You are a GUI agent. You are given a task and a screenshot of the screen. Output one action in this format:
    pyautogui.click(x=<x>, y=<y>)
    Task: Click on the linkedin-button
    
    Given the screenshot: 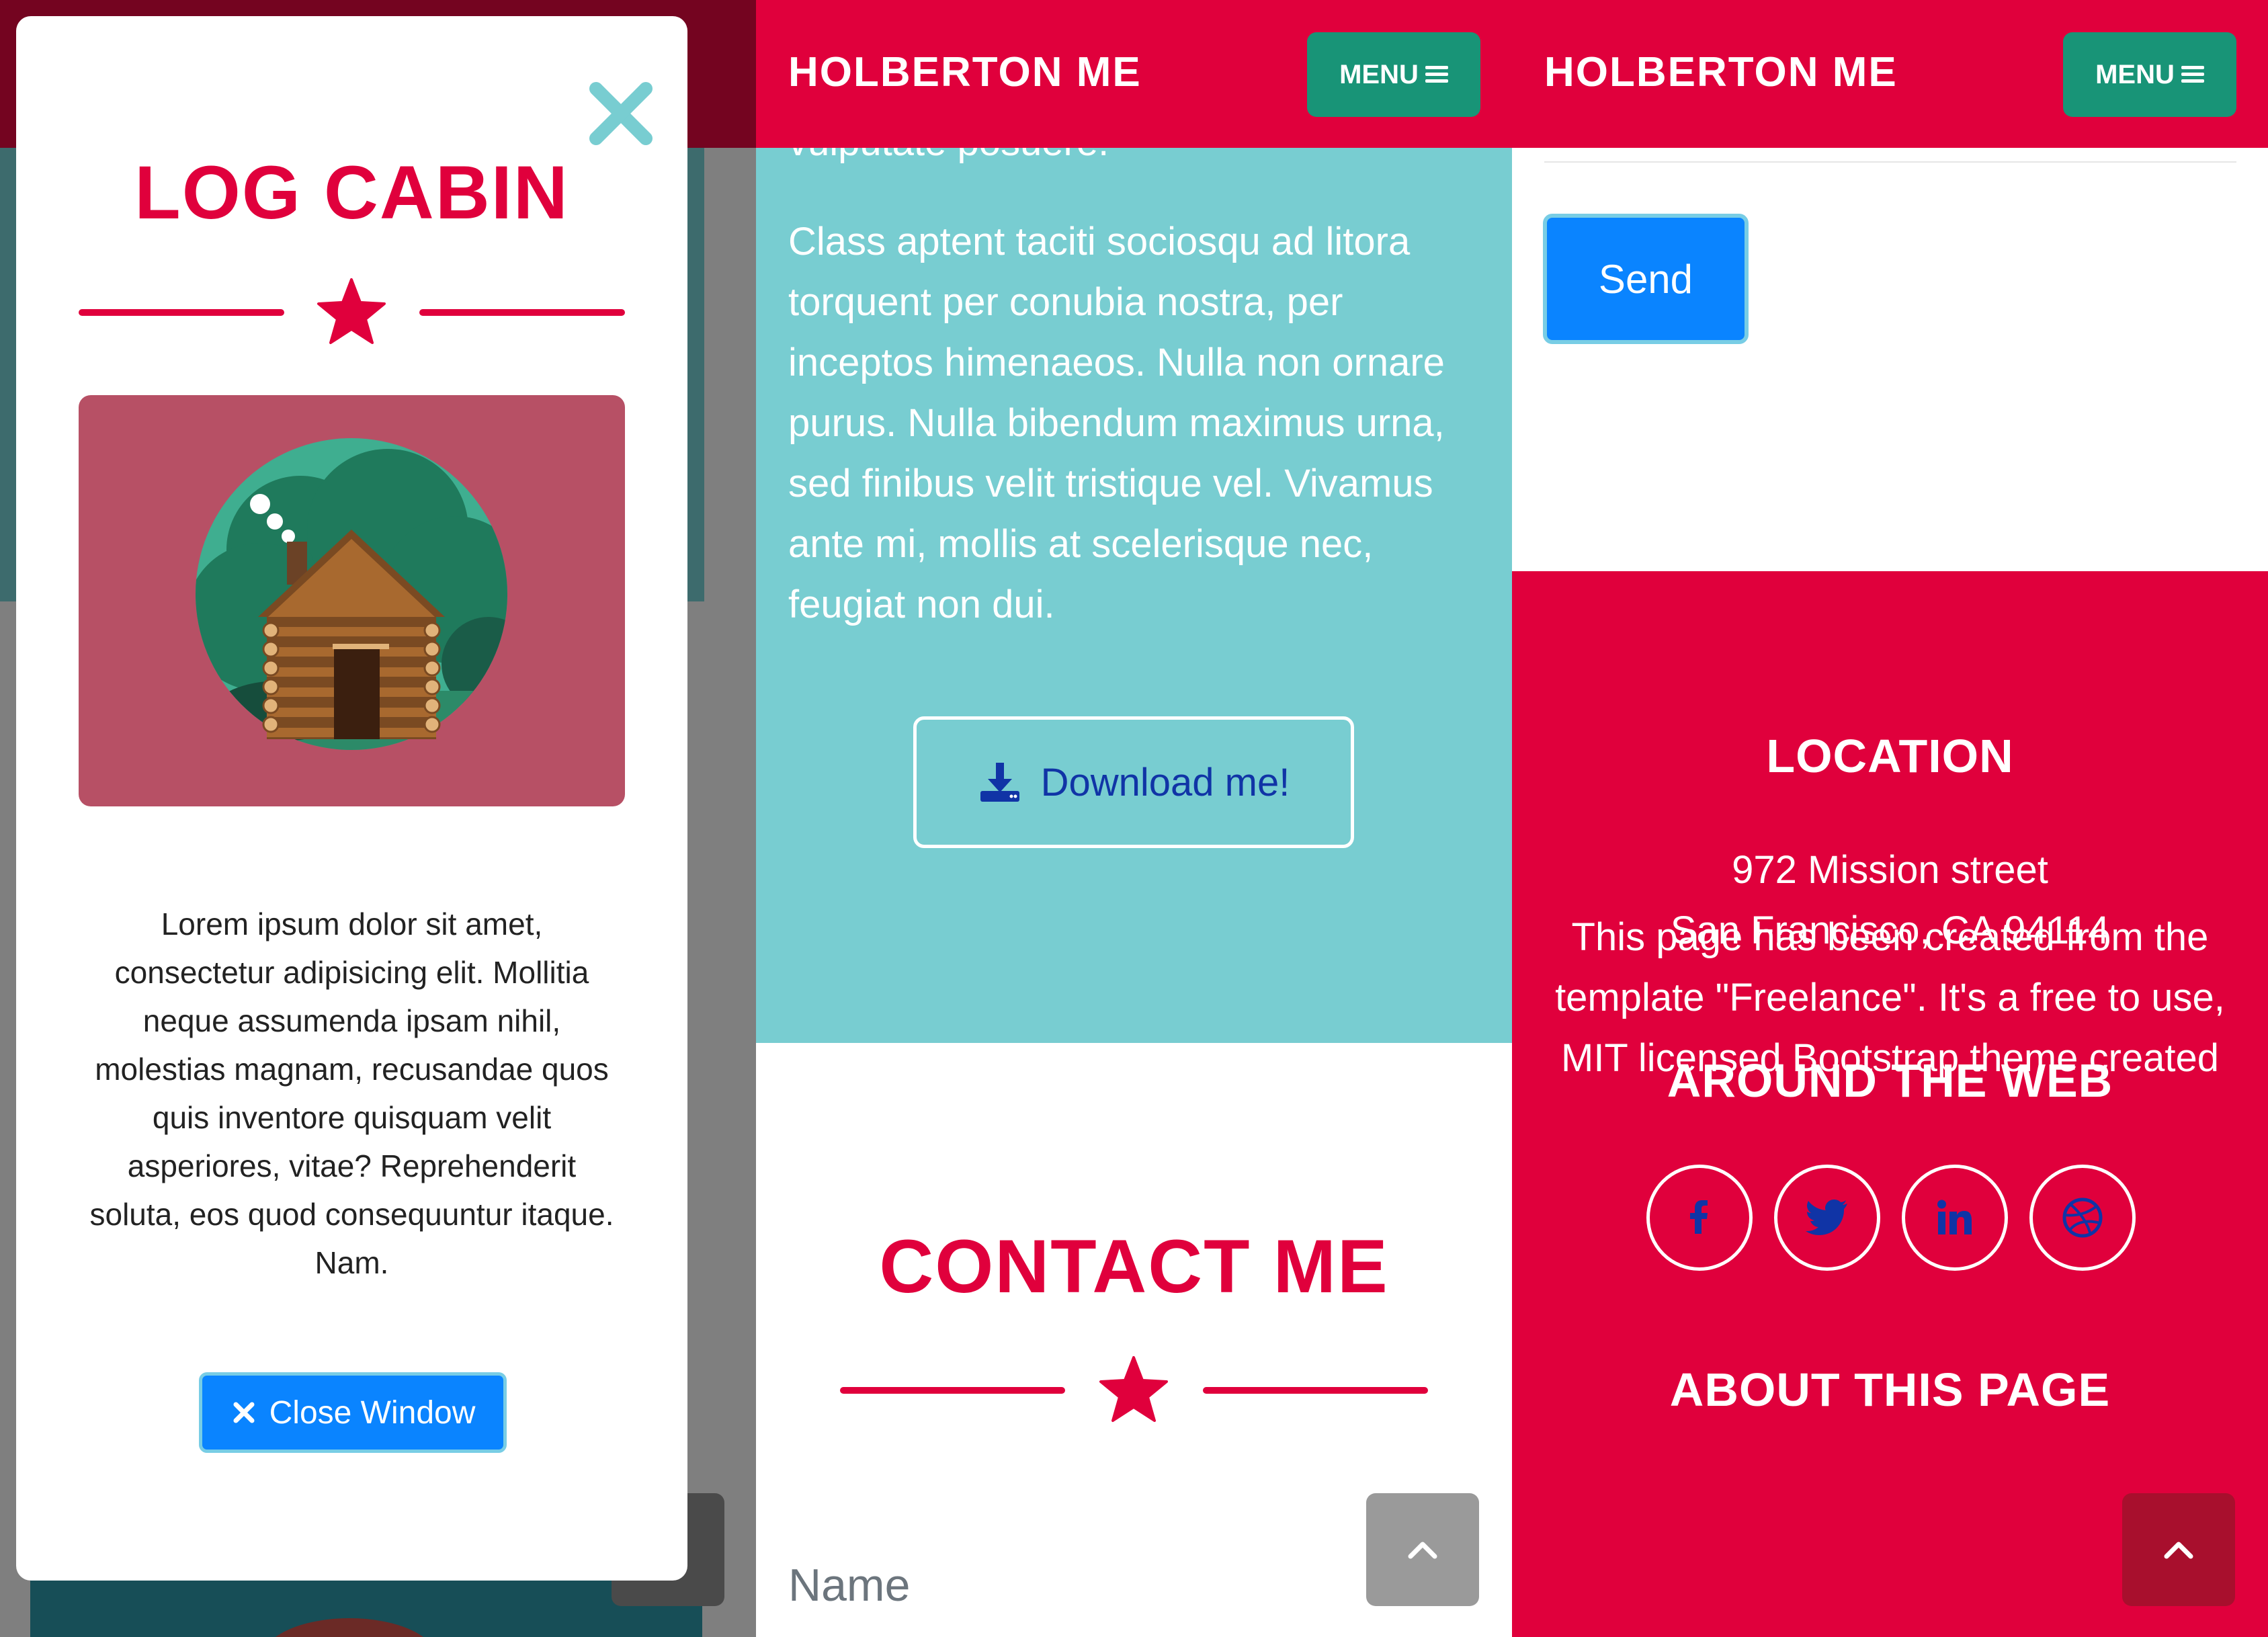 What is the action you would take?
    pyautogui.click(x=1955, y=1218)
    